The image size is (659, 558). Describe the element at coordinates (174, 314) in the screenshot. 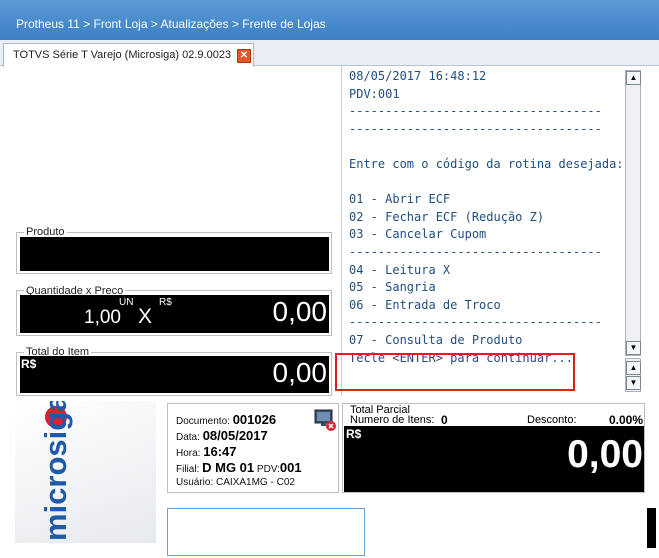

I see `quantidade-preco-display: UN 1,00 X R$ 0,00` at that location.